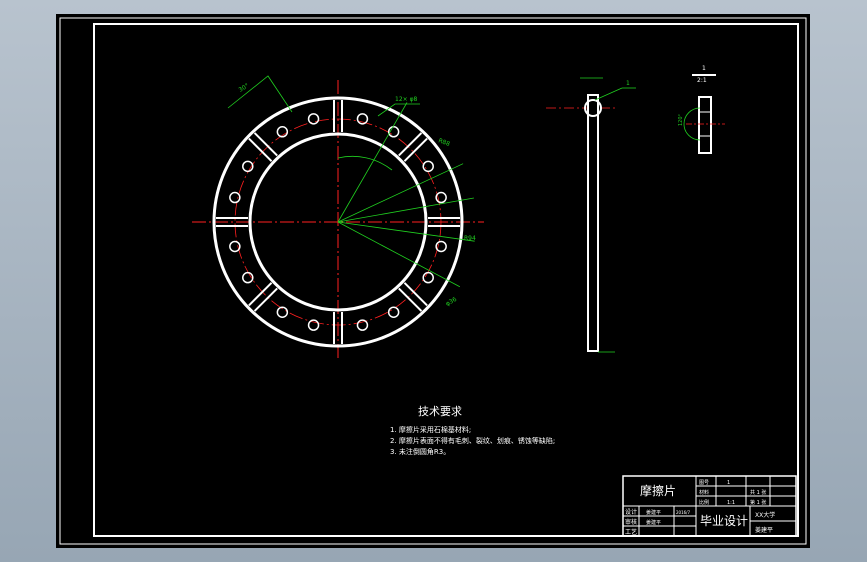 This screenshot has width=867, height=562. Describe the element at coordinates (731, 503) in the screenshot. I see `tb-right-value-3: 1:1` at that location.